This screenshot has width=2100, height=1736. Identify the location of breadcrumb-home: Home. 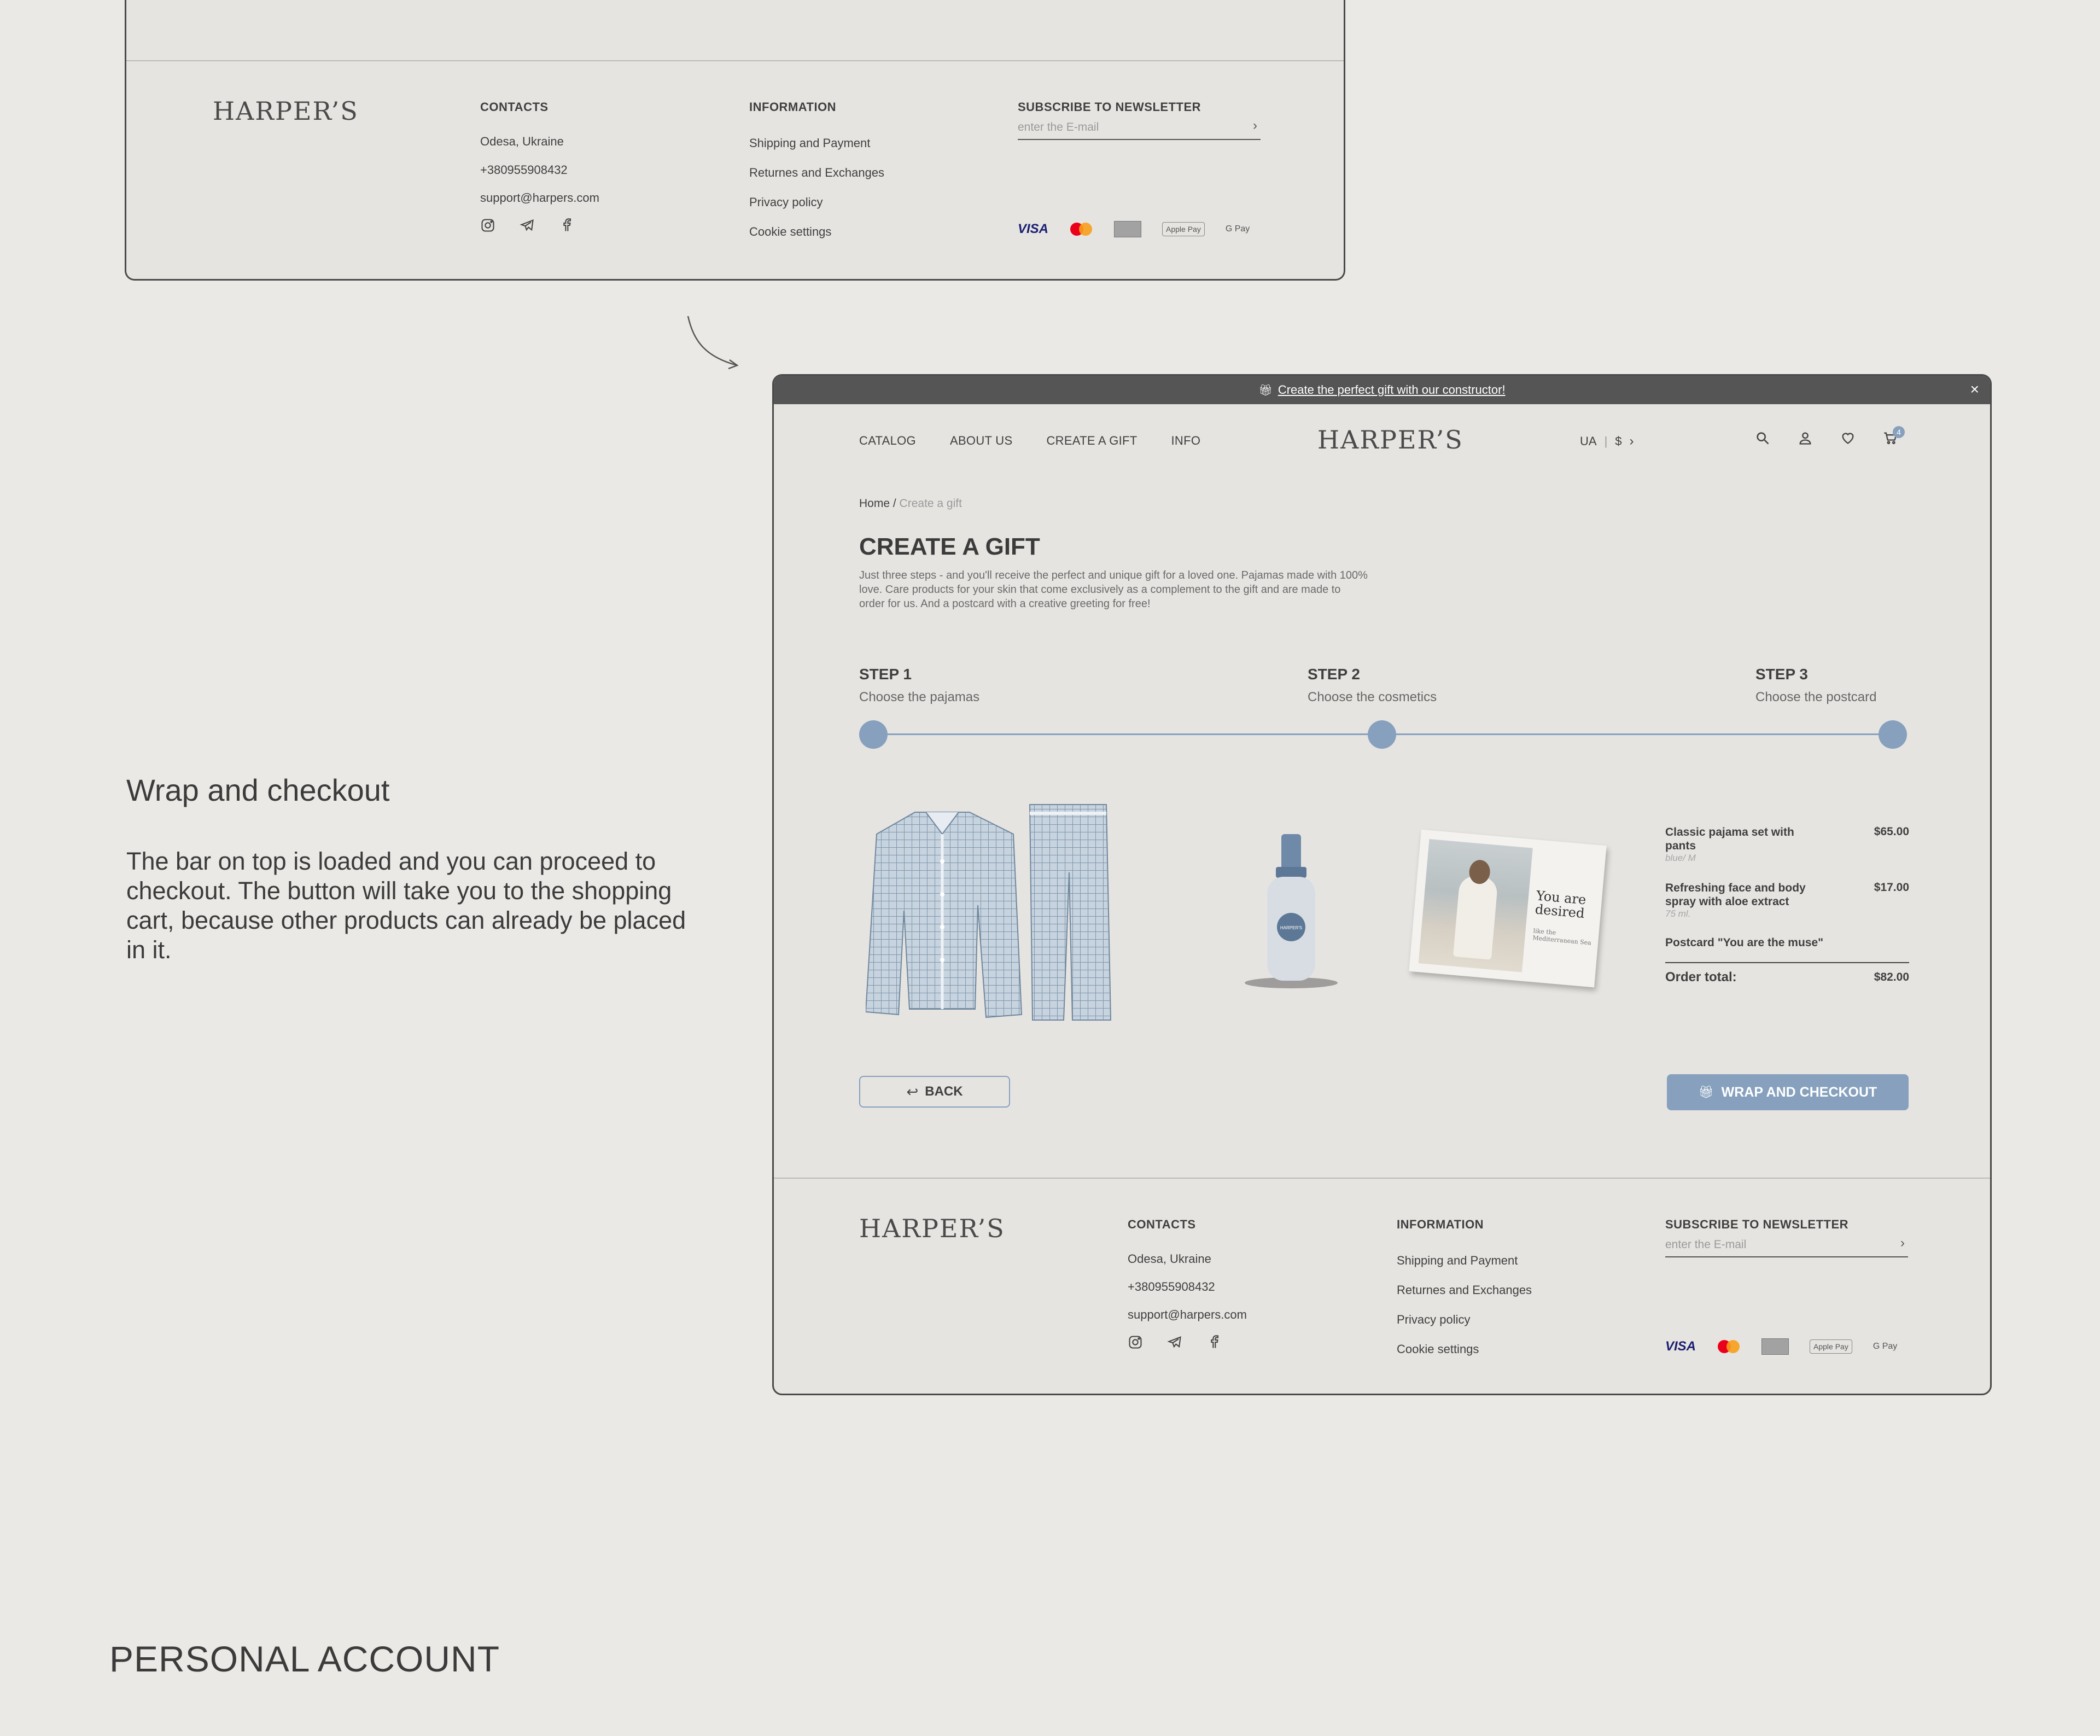
(874, 503).